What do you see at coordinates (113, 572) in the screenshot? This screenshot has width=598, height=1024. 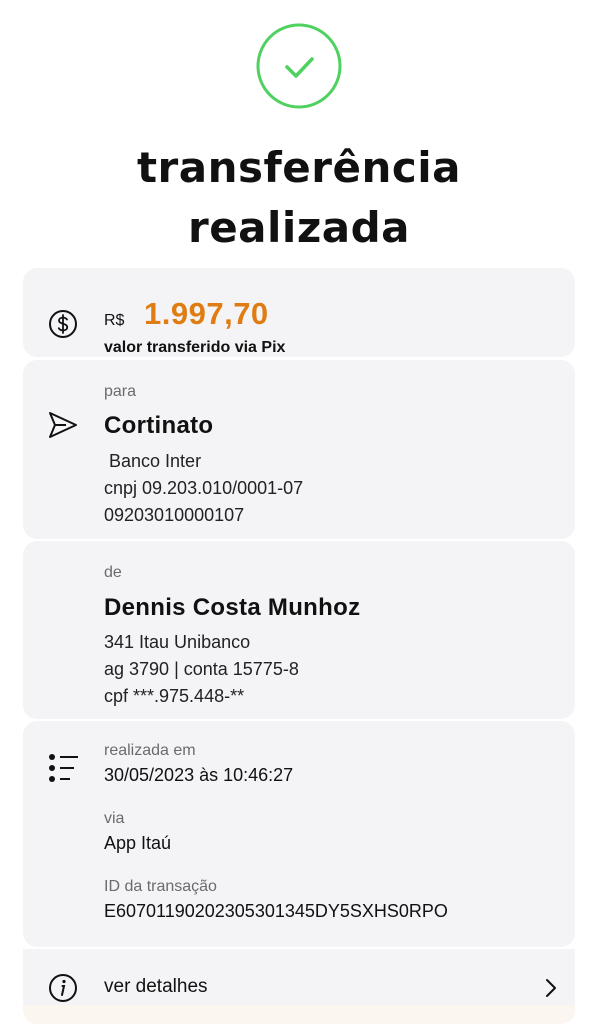 I see `sender-label: de` at bounding box center [113, 572].